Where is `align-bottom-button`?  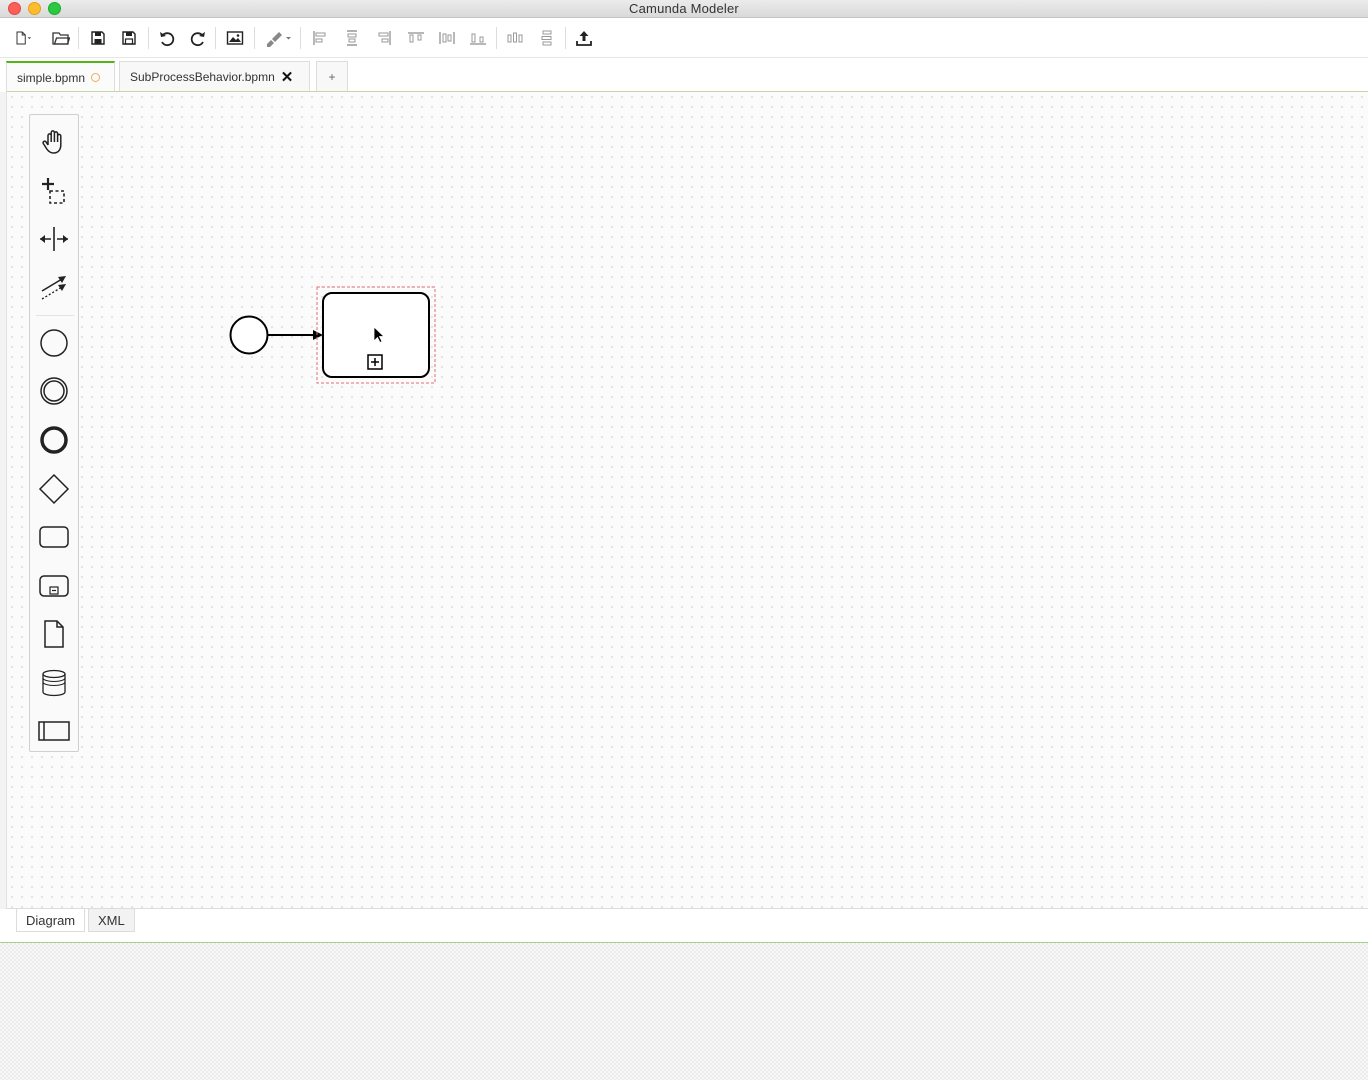
align-bottom-button is located at coordinates (478, 38).